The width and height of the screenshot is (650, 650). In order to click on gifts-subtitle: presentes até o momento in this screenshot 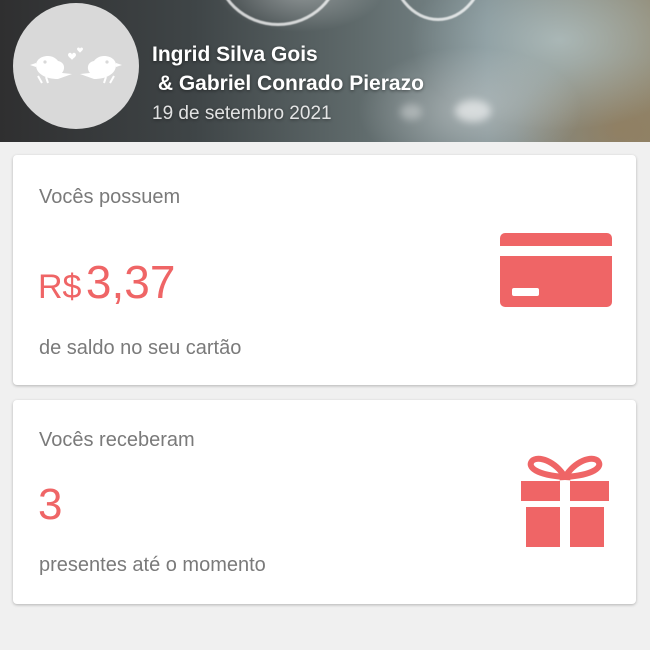, I will do `click(152, 565)`.